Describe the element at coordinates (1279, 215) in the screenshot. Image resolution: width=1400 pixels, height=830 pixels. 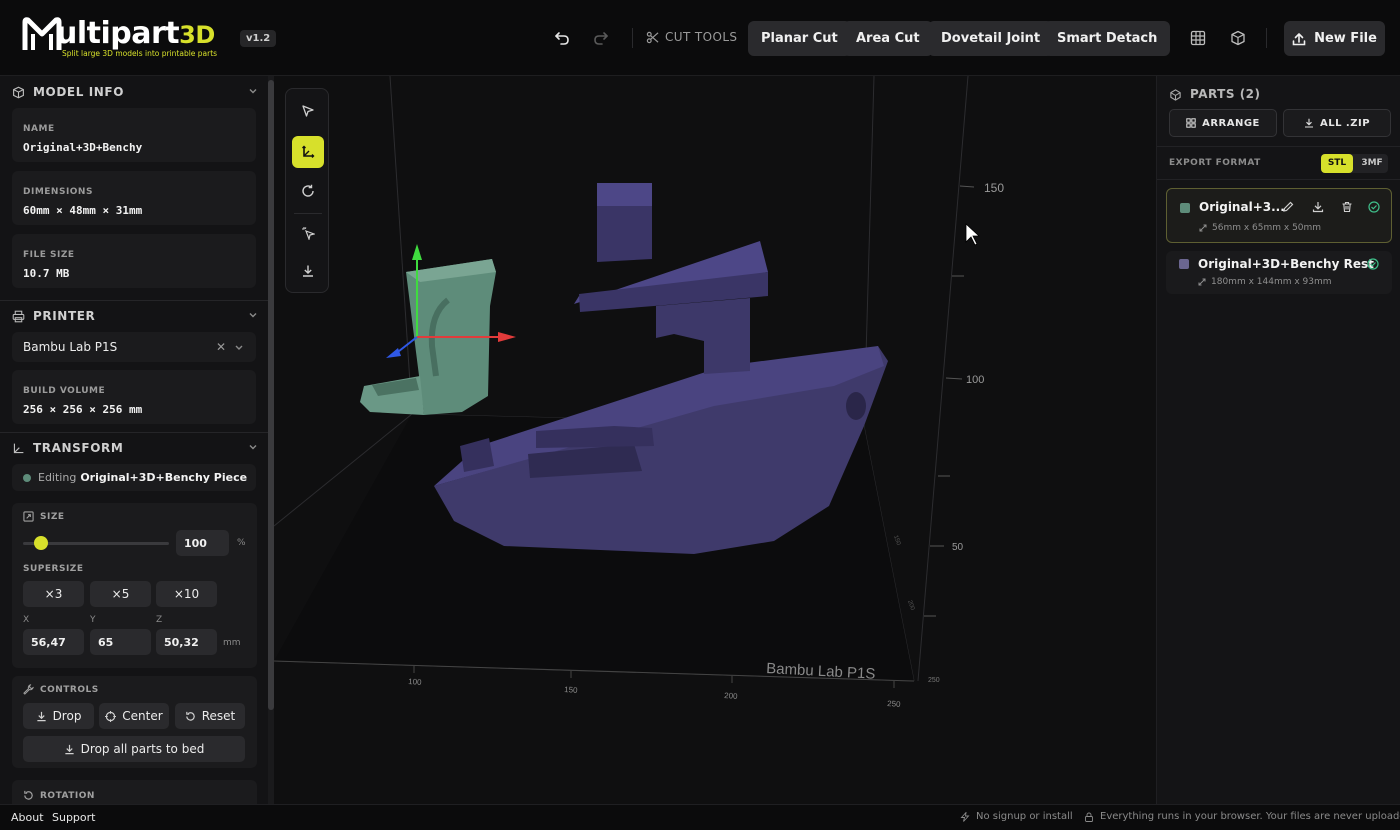
I see `part-item: Original+3... 56mm x 65mm x 50mm` at that location.